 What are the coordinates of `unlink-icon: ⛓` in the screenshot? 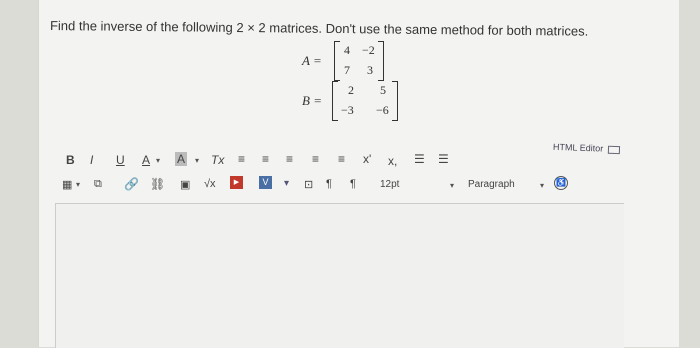 It's located at (157, 184).